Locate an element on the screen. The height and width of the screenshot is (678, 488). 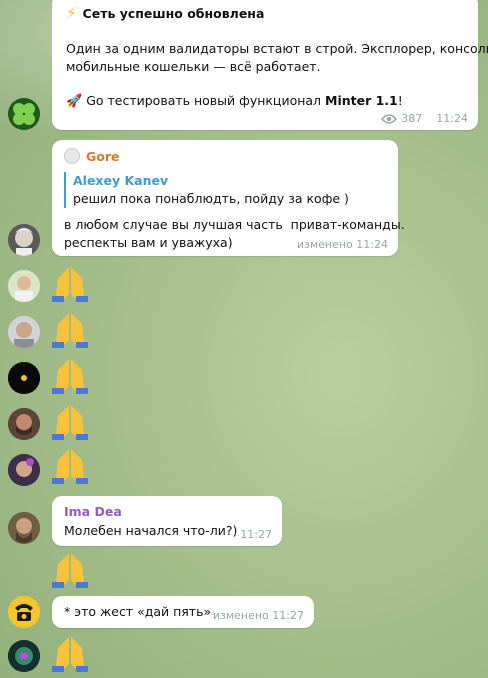
message-ima-dea: Ima Dea Молебен начался что-ли?) 11:27 is located at coordinates (167, 521).